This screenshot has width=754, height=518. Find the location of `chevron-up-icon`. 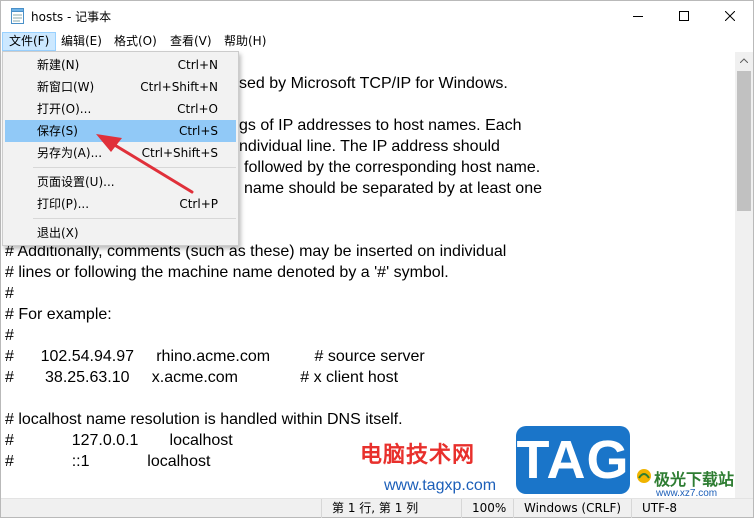

chevron-up-icon is located at coordinates (744, 60).